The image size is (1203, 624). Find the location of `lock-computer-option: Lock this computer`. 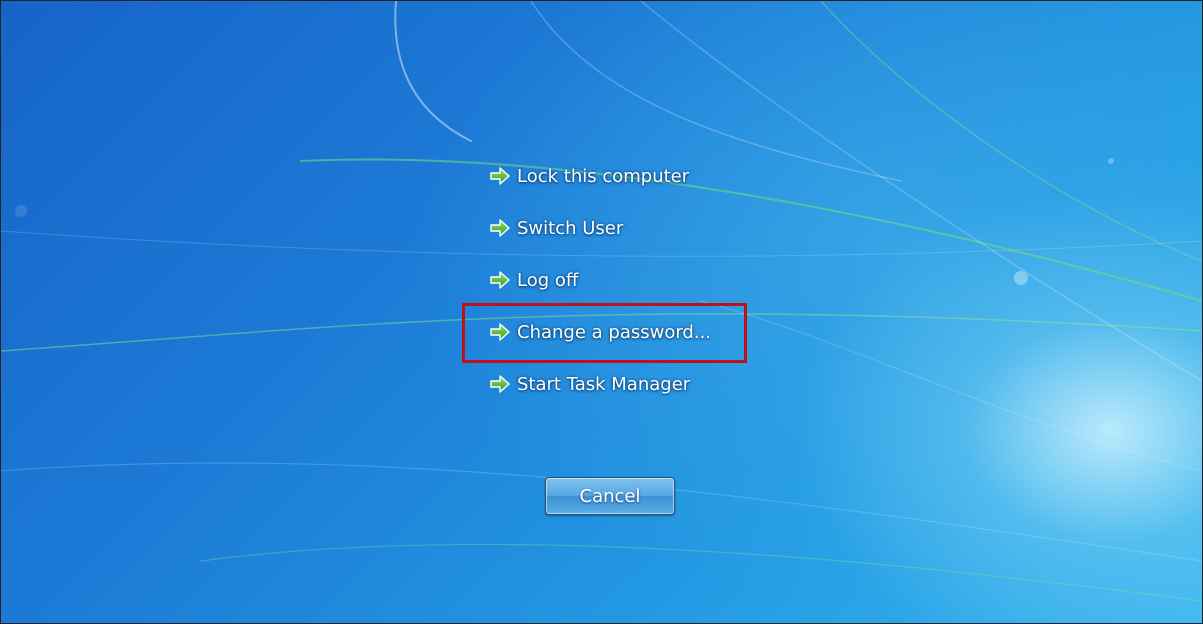

lock-computer-option: Lock this computer is located at coordinates (629, 176).